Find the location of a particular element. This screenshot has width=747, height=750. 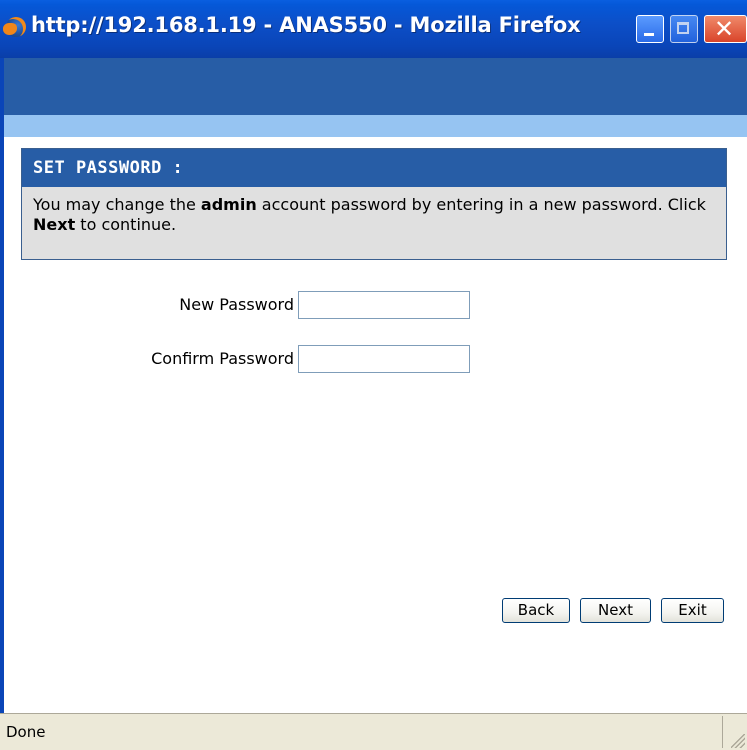

minimize-button is located at coordinates (650, 29).